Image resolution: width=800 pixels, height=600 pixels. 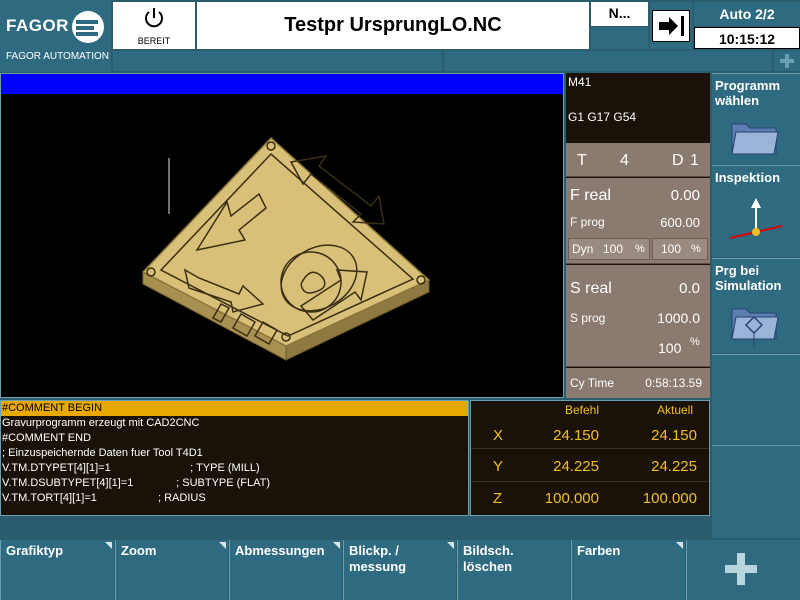 I want to click on power-icon, so click(x=154, y=18).